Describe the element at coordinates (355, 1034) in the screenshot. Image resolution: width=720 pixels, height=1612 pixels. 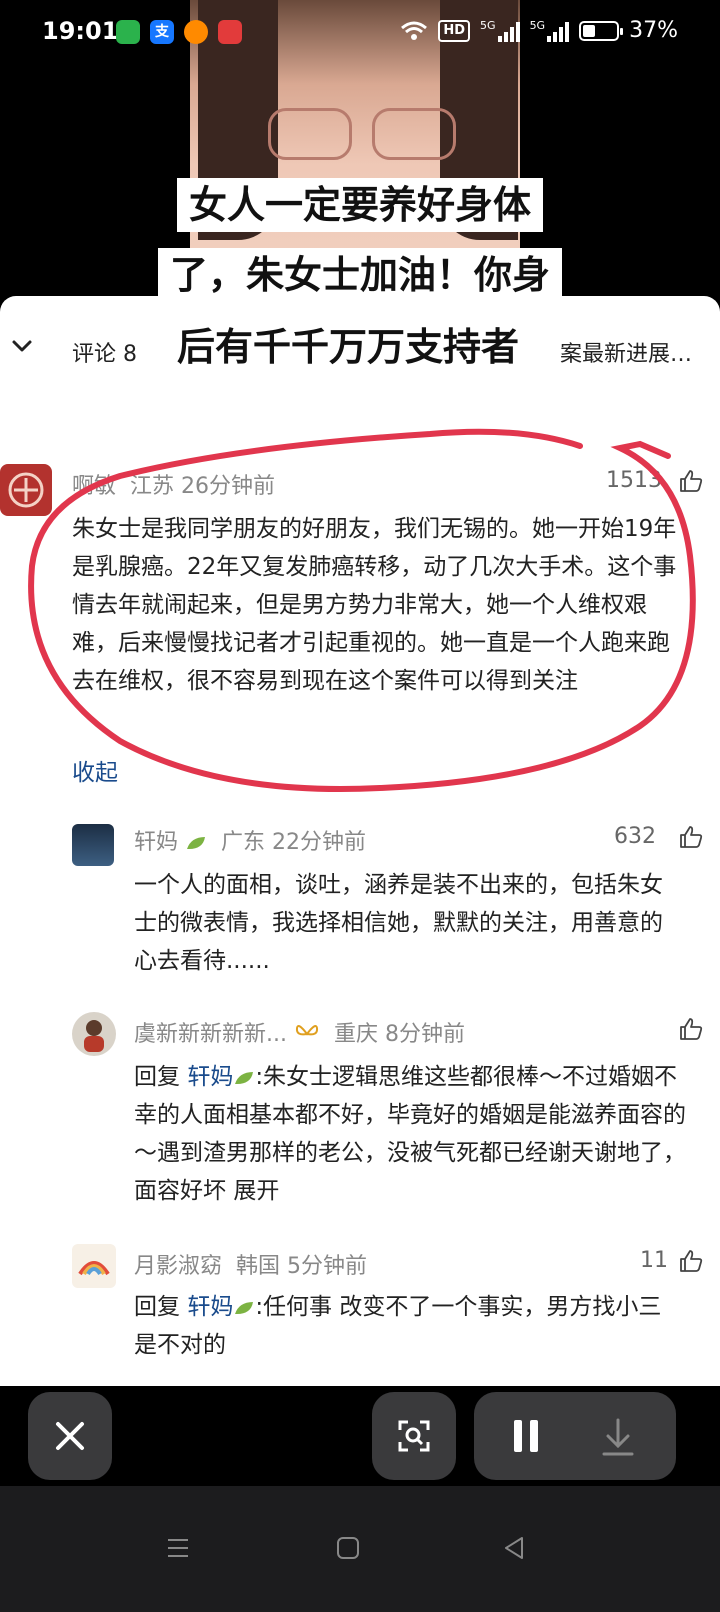
I see `comment-location: 重庆` at that location.